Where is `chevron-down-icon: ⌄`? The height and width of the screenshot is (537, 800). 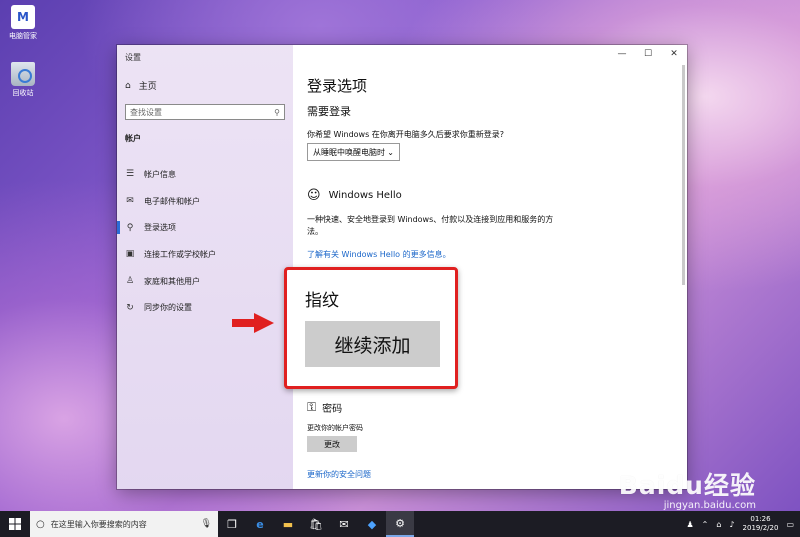
chevron-down-icon: ⌄ is located at coordinates (390, 152).